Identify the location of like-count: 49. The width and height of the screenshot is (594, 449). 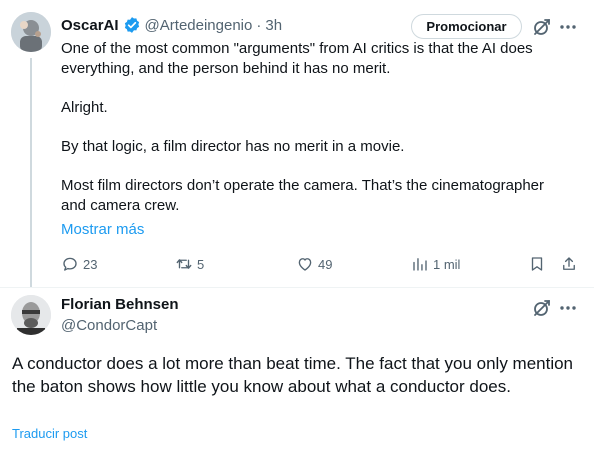
(325, 264).